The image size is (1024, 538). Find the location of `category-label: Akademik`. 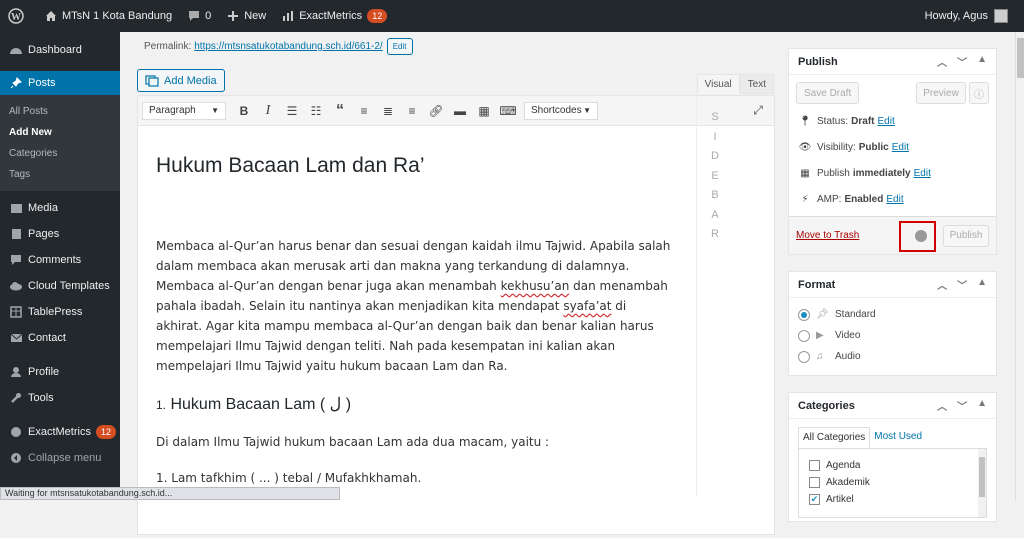

category-label: Akademik is located at coordinates (848, 482).